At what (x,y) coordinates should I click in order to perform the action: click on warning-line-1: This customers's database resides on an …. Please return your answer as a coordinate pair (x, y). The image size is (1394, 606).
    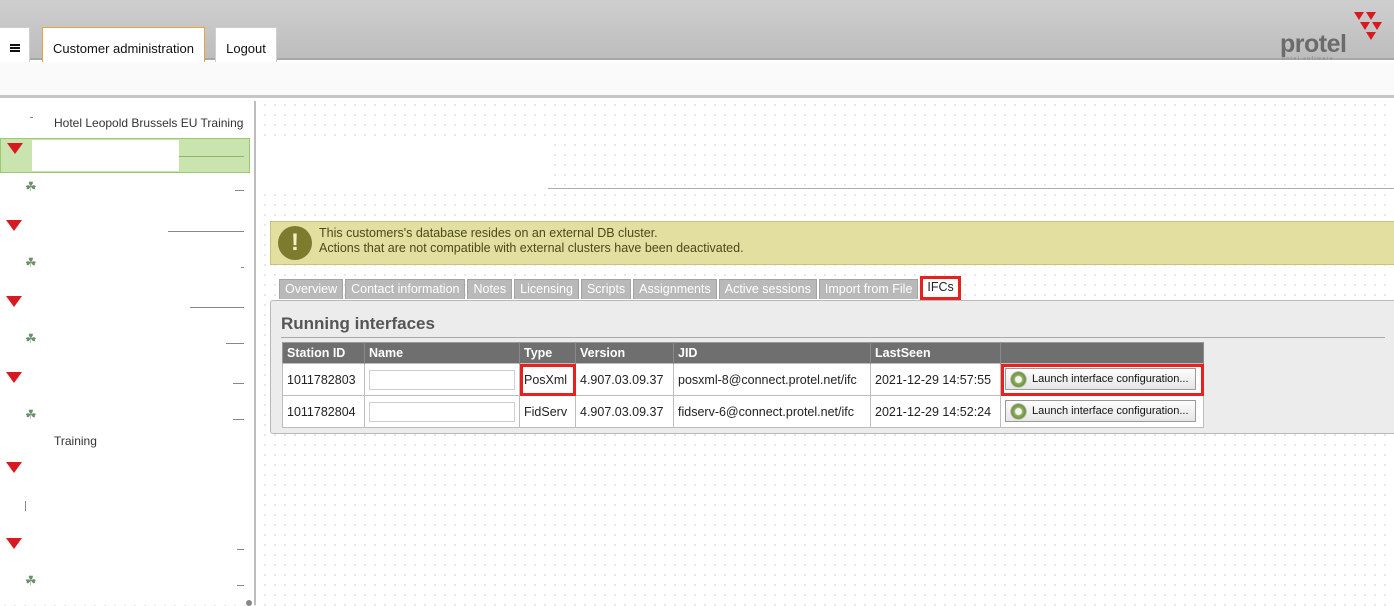
    Looking at the image, I should click on (488, 233).